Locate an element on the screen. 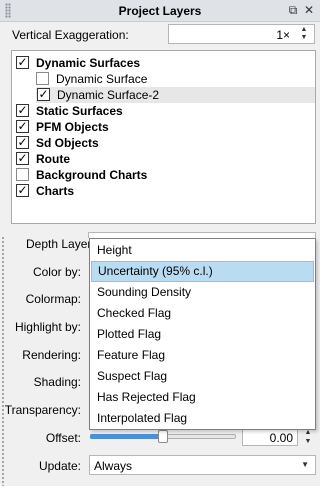 The width and height of the screenshot is (320, 486). layer-label: Static Surfaces is located at coordinates (79, 111).